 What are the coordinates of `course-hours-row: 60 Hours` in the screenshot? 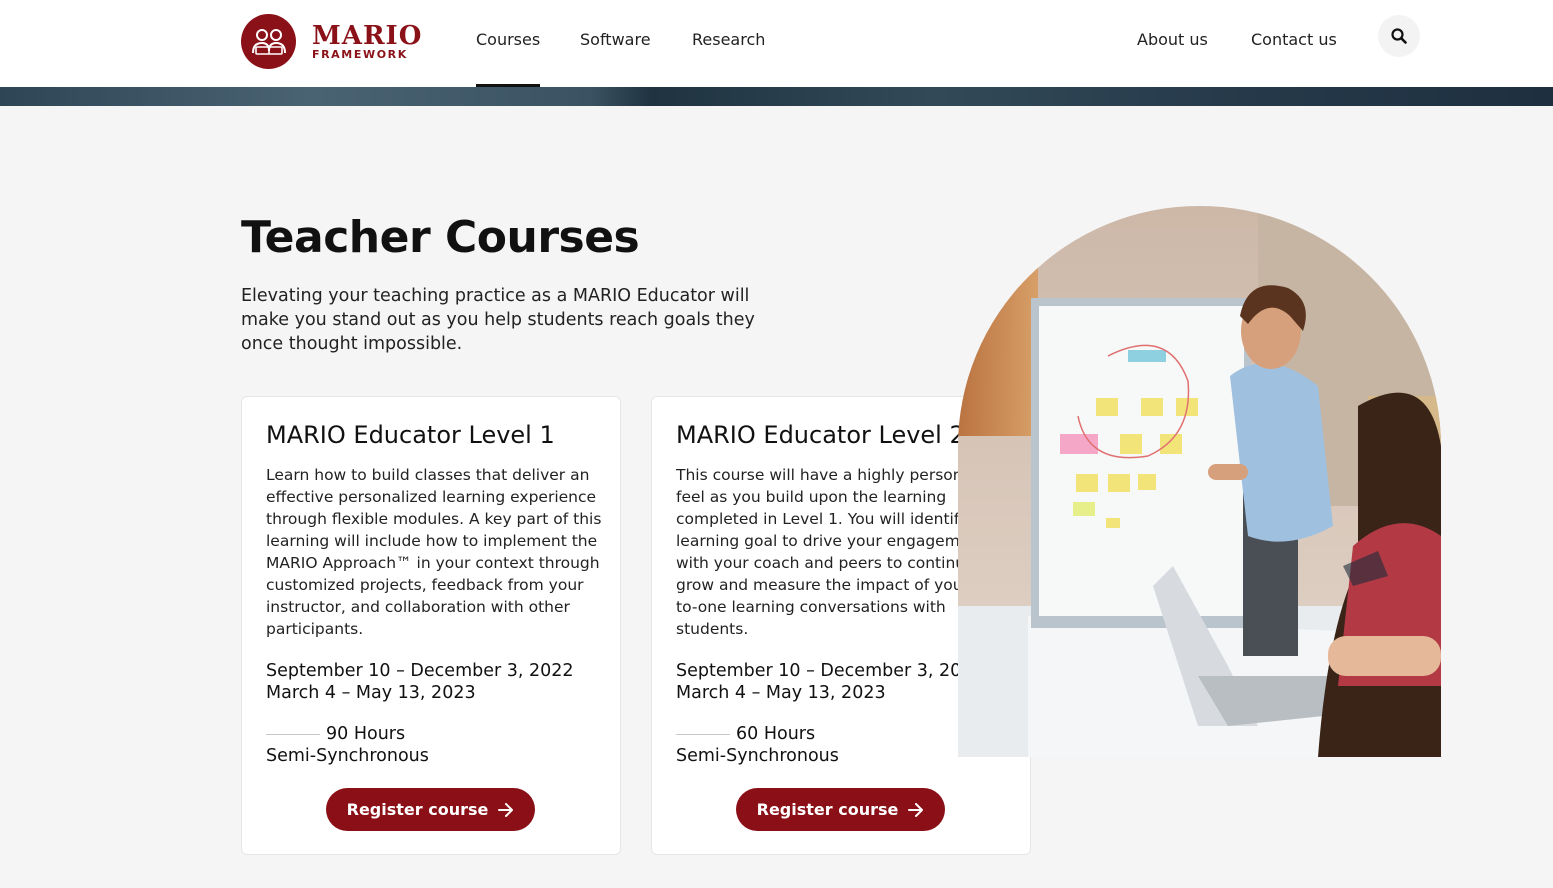 It's located at (745, 734).